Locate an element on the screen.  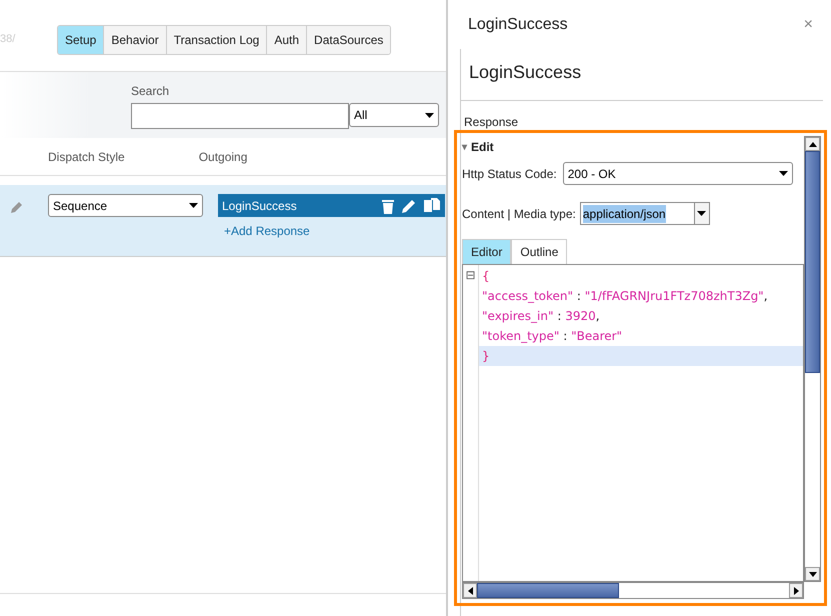
code-line: "access_token" : "1/fFAGRNJru1FTz708zhT3Zg", is located at coordinates (625, 296).